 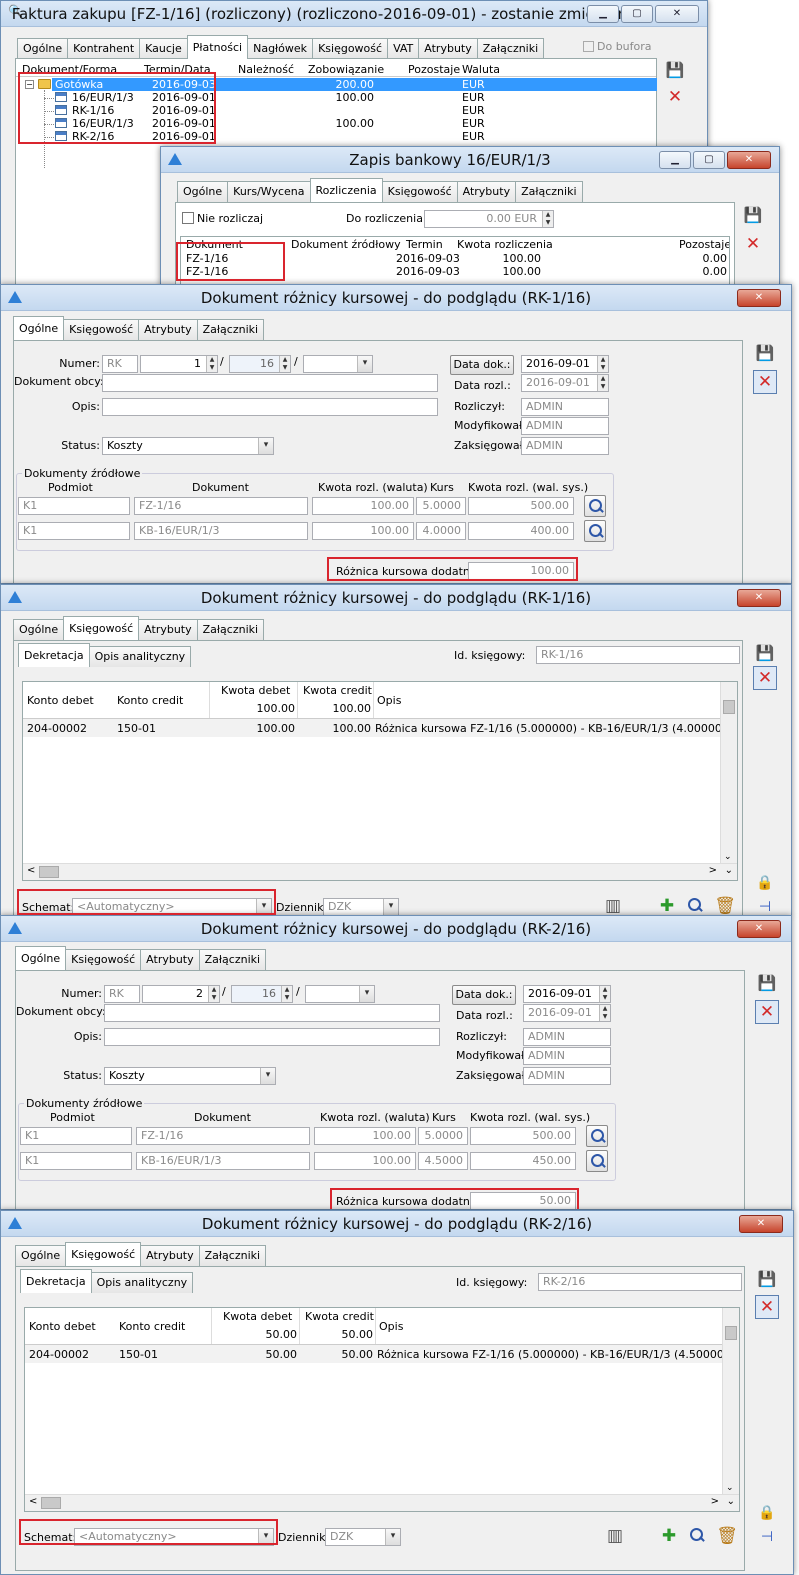 What do you see at coordinates (163, 48) in the screenshot?
I see `tab-kaucje: Kaucje` at bounding box center [163, 48].